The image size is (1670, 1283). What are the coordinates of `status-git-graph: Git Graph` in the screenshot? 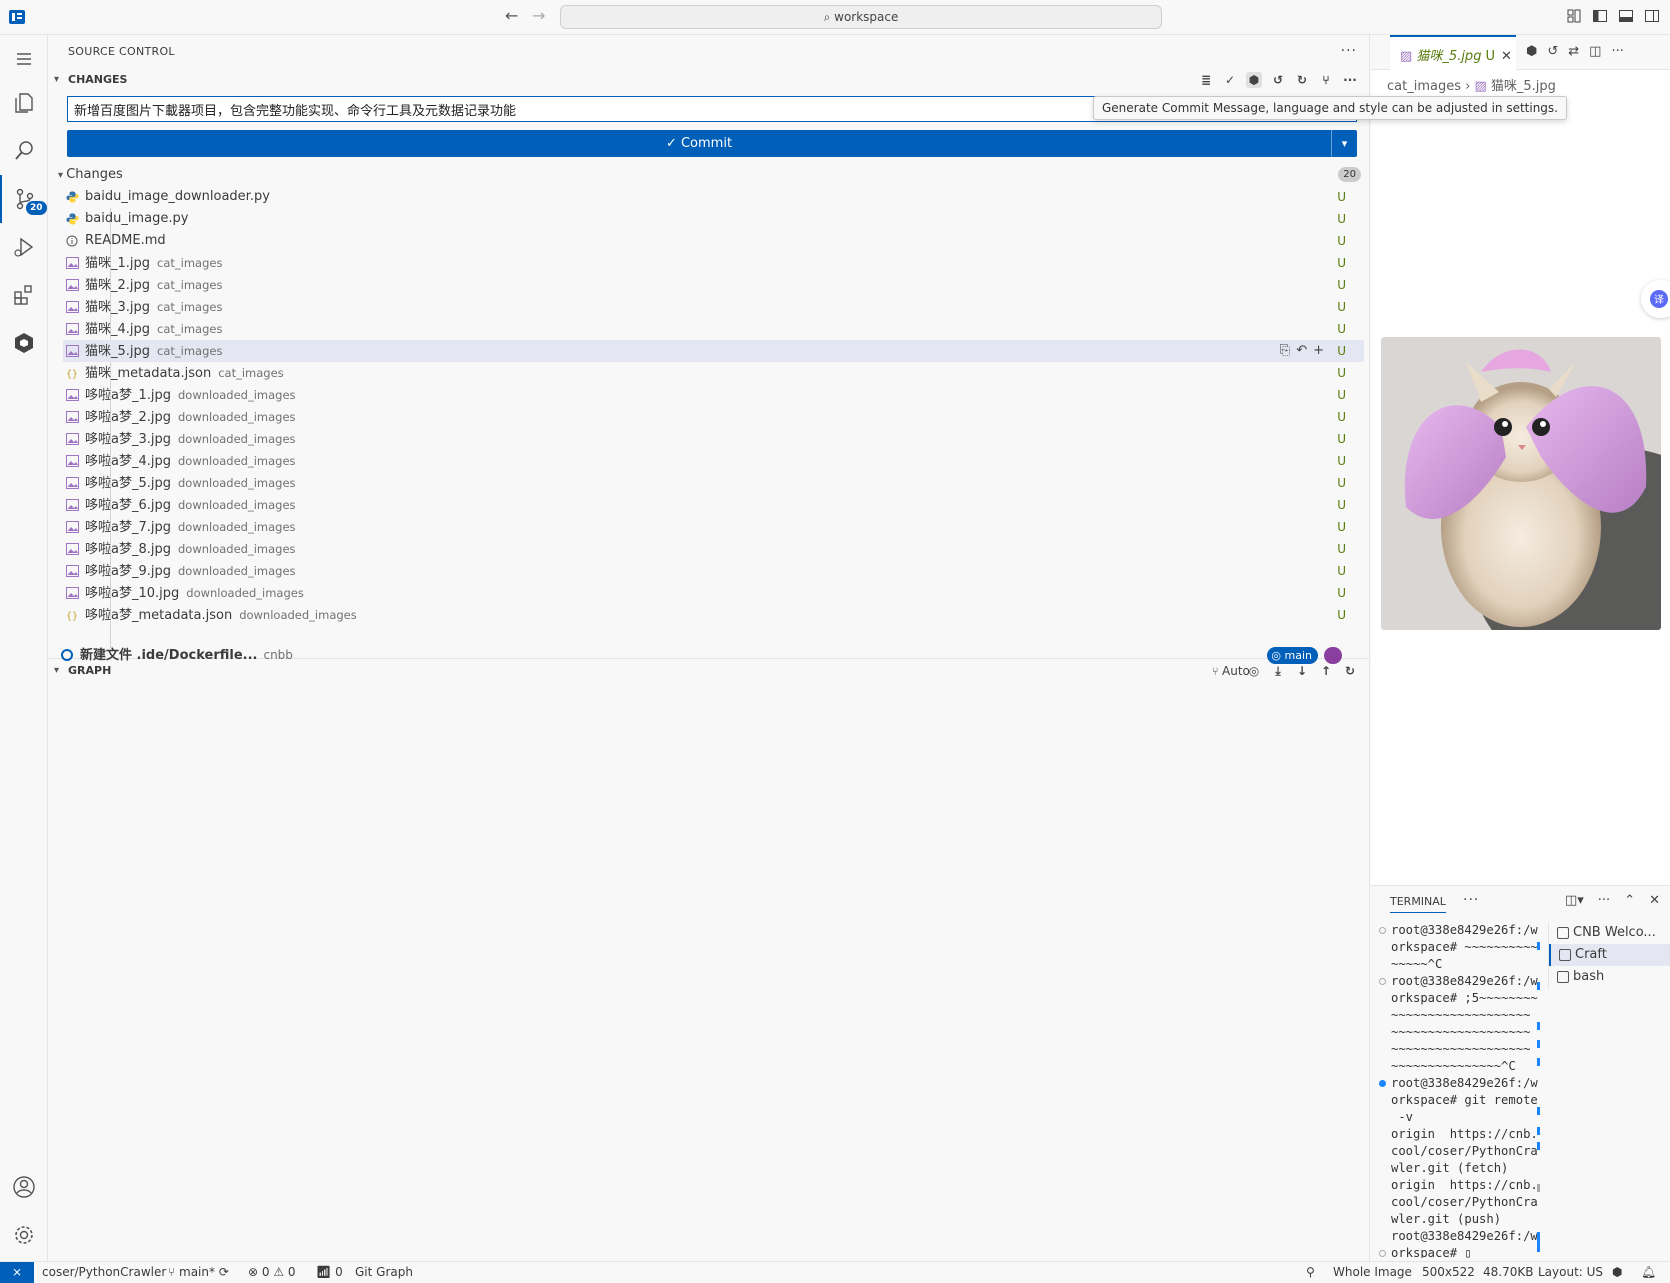 It's located at (384, 1272).